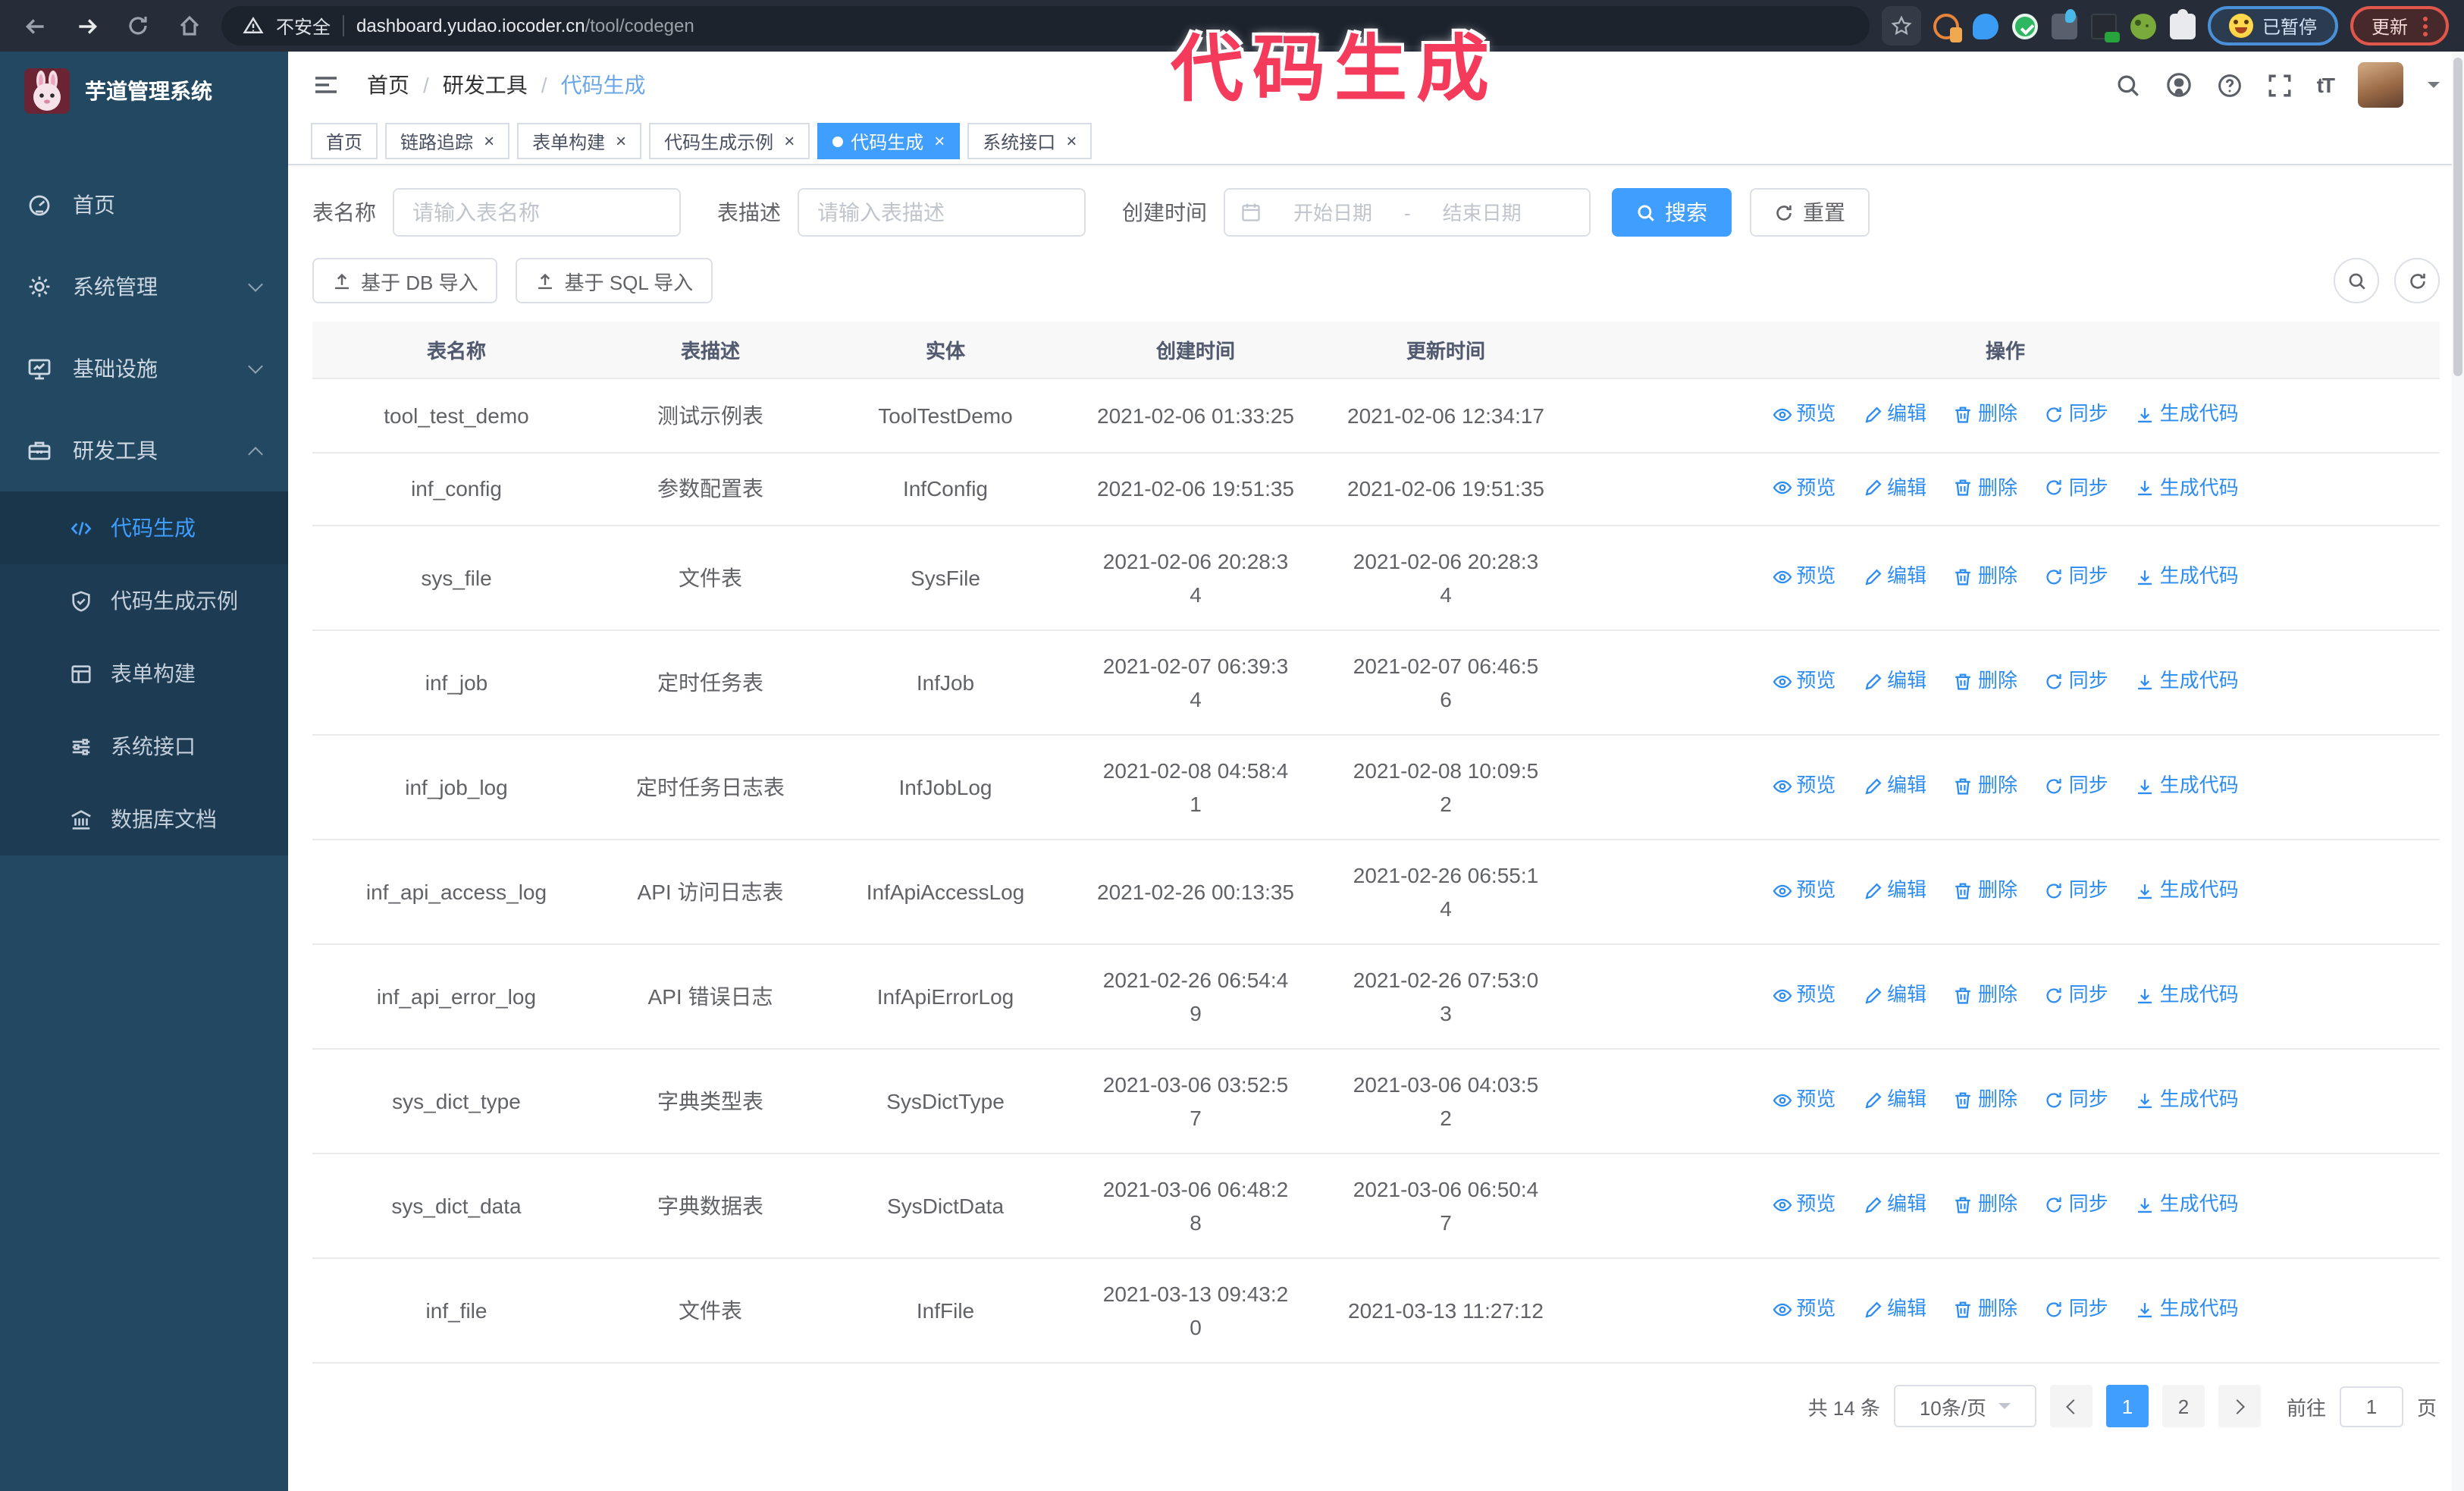 Image resolution: width=2464 pixels, height=1491 pixels. What do you see at coordinates (2240, 1406) in the screenshot?
I see `next-page-button` at bounding box center [2240, 1406].